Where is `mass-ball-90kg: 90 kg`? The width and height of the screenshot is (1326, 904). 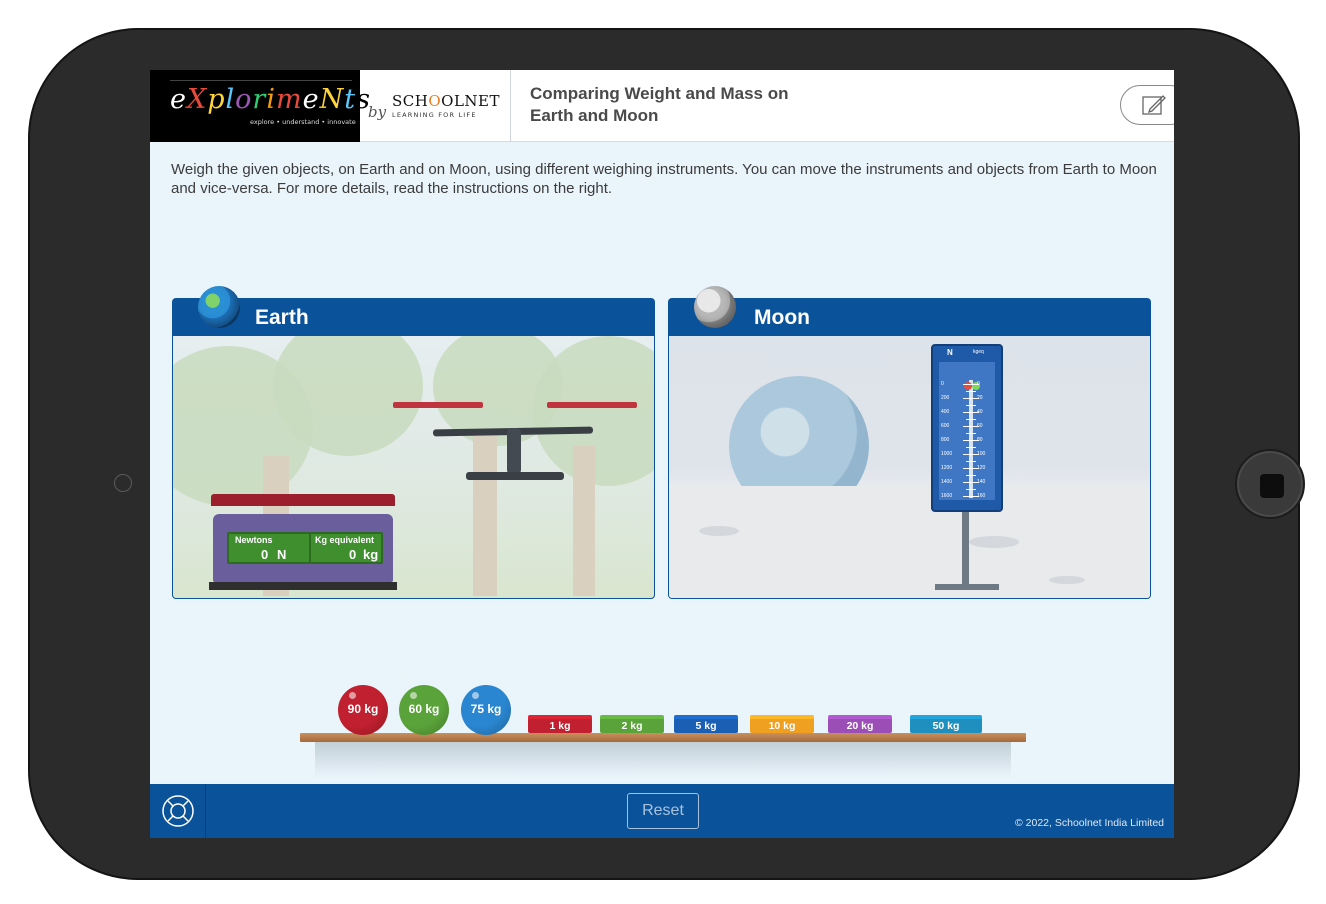 mass-ball-90kg: 90 kg is located at coordinates (363, 710).